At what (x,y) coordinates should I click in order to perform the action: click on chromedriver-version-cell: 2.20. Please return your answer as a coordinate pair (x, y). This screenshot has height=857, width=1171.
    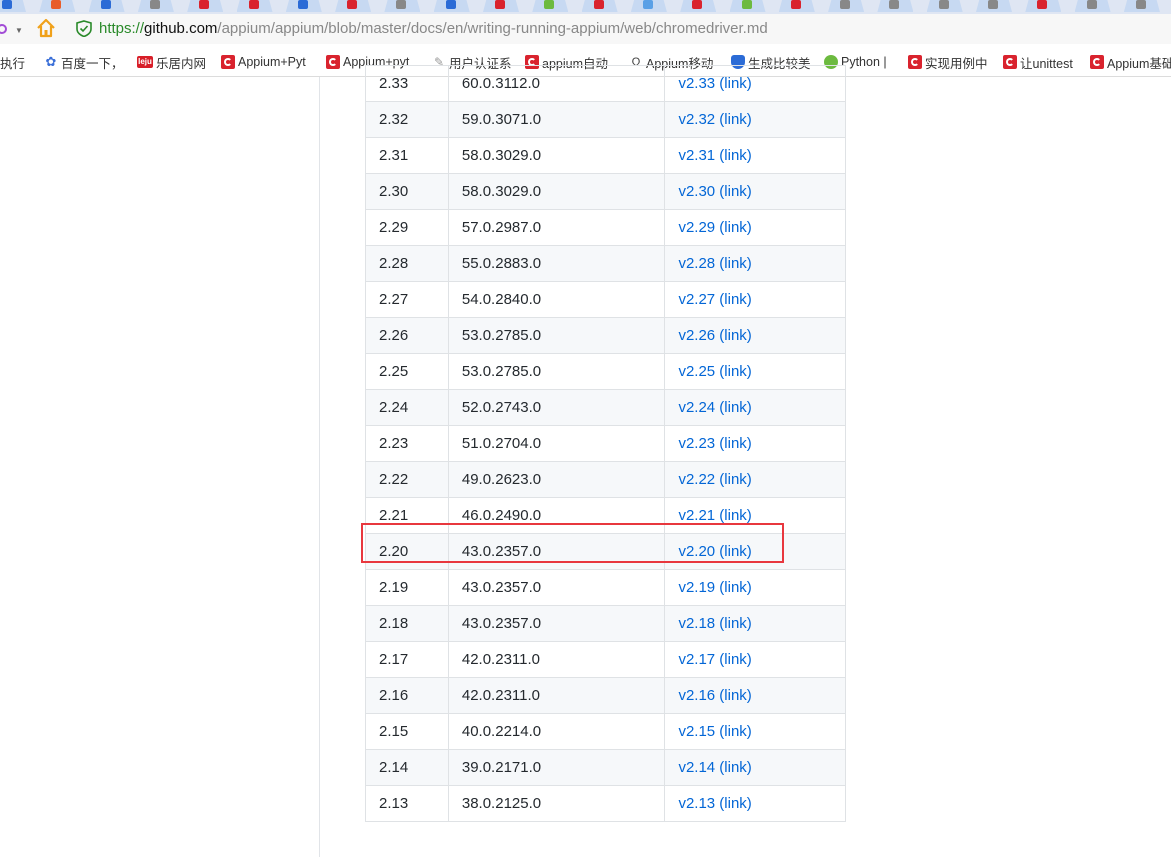
    Looking at the image, I should click on (407, 551).